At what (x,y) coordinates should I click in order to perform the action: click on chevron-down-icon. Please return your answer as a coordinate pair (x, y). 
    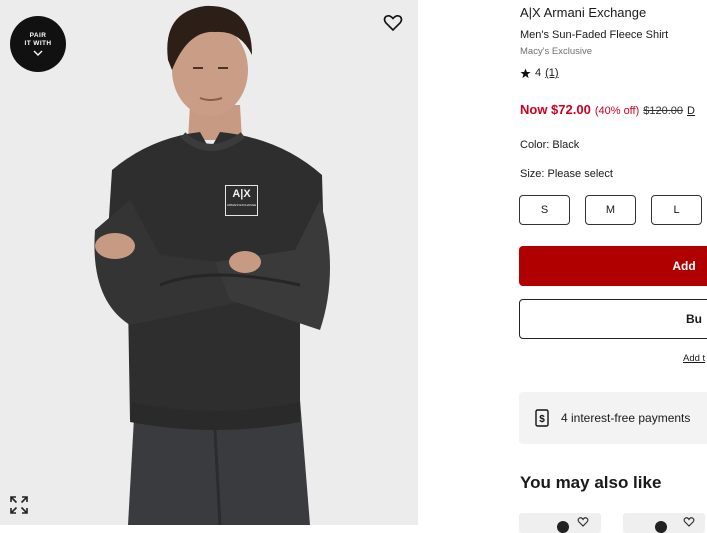
    Looking at the image, I should click on (38, 53).